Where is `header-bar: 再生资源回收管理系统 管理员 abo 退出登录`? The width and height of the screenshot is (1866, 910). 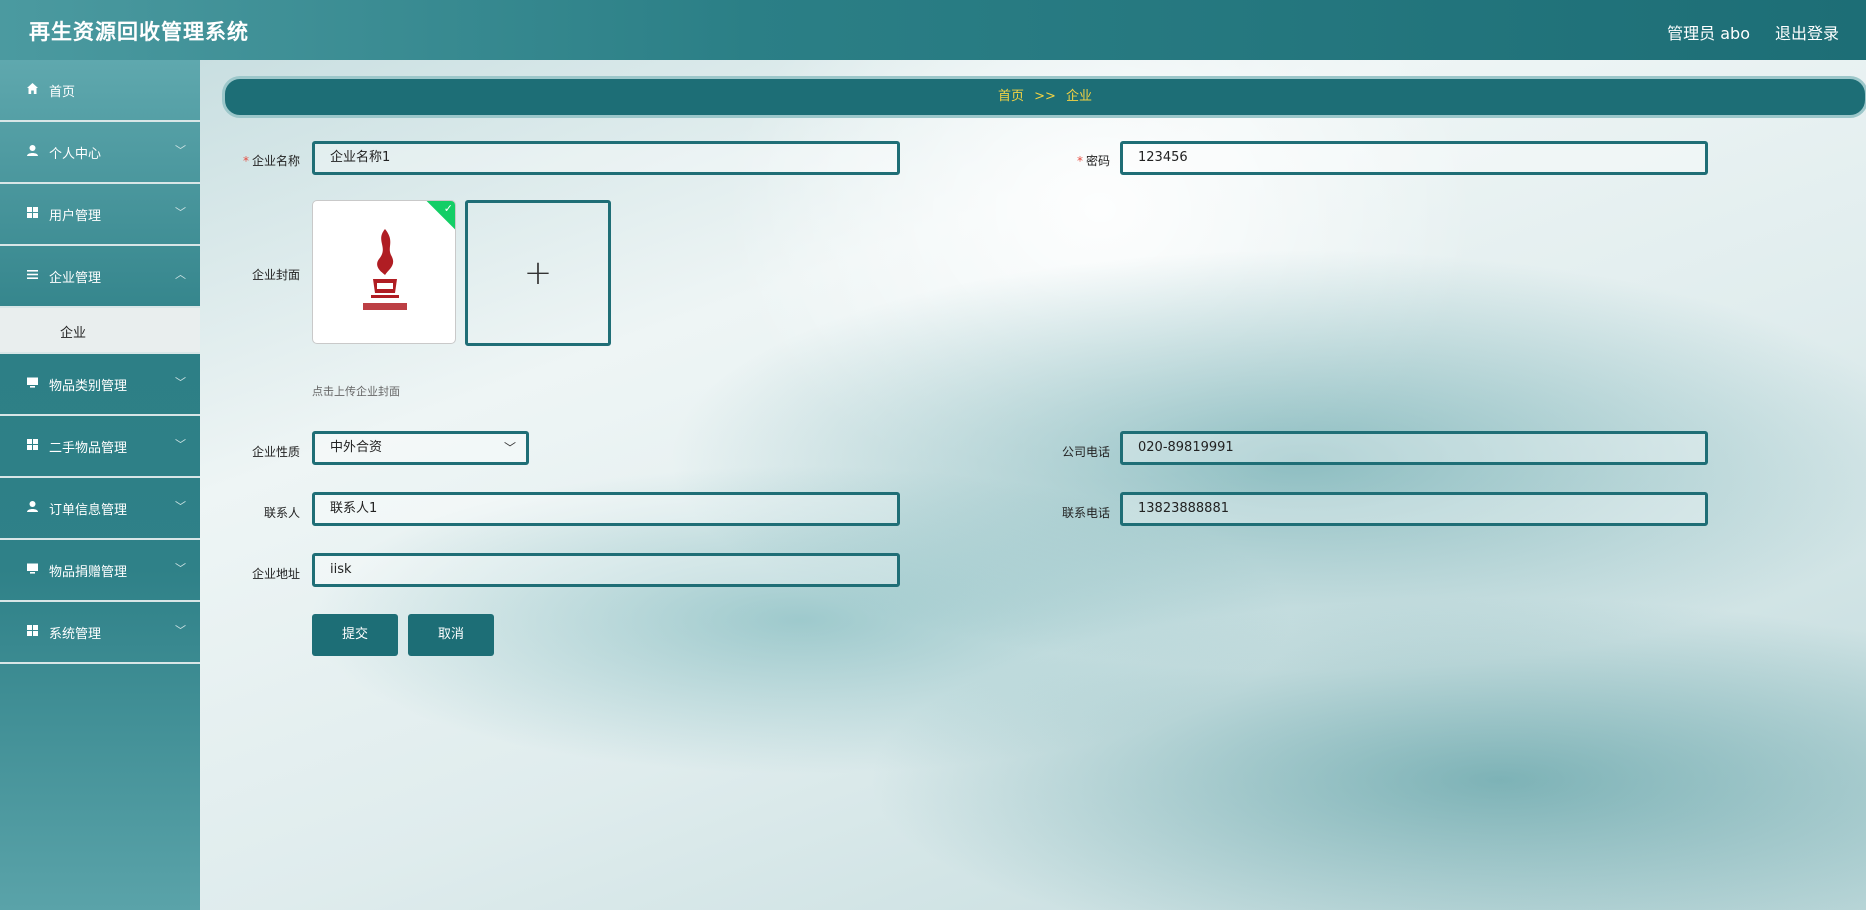
header-bar: 再生资源回收管理系统 管理员 abo 退出登录 is located at coordinates (933, 30).